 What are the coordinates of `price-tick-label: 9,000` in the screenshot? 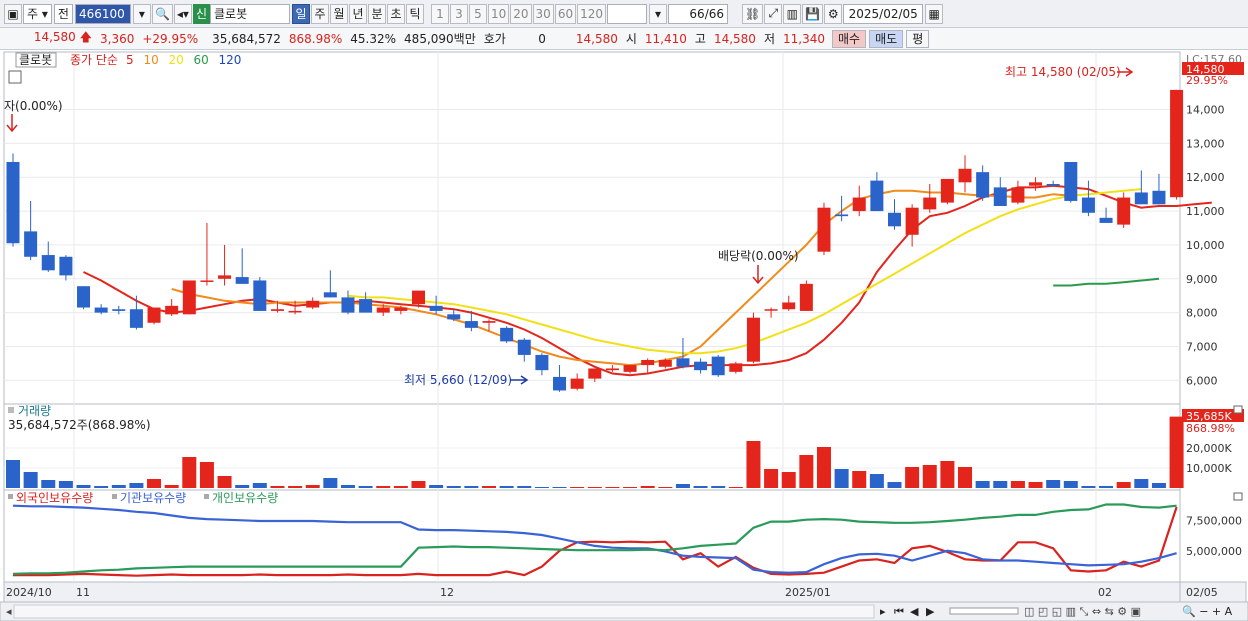 It's located at (1202, 279).